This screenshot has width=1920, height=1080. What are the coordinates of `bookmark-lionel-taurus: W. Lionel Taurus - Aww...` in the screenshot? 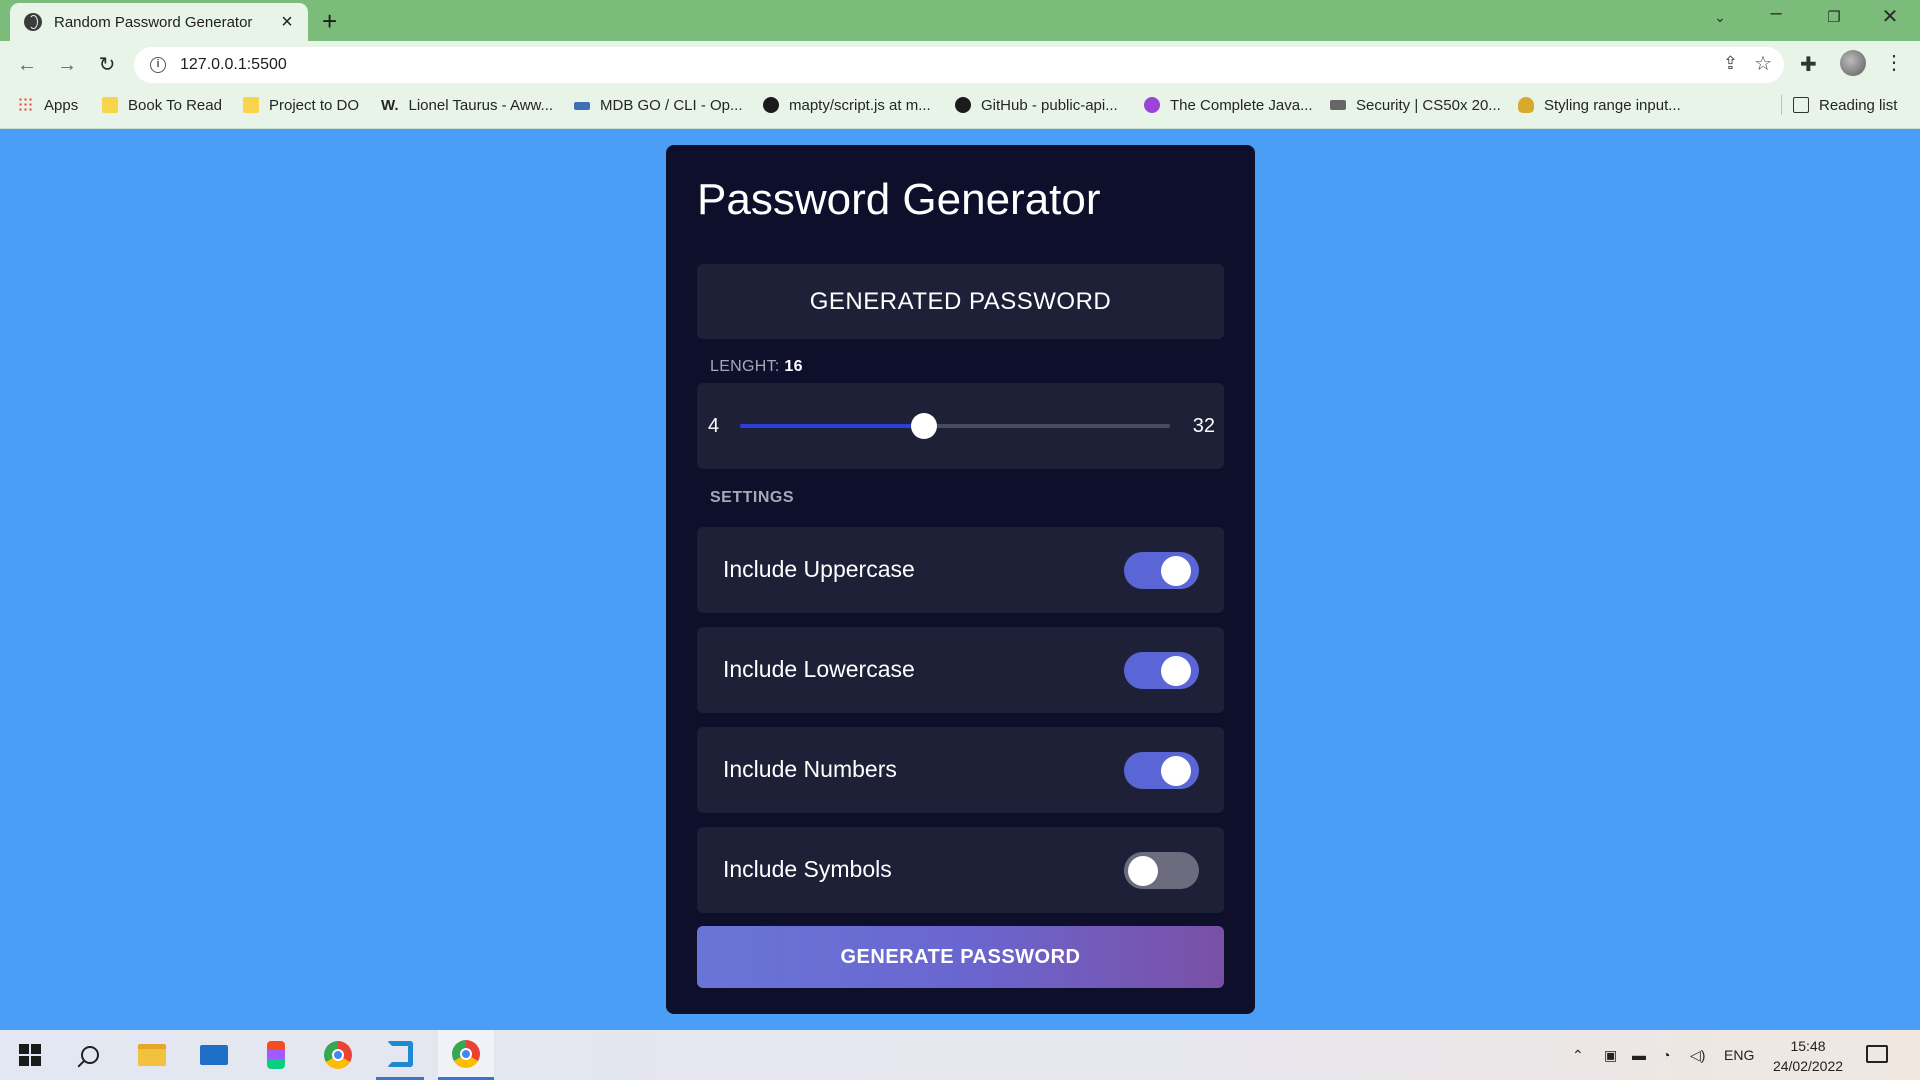 It's located at (467, 105).